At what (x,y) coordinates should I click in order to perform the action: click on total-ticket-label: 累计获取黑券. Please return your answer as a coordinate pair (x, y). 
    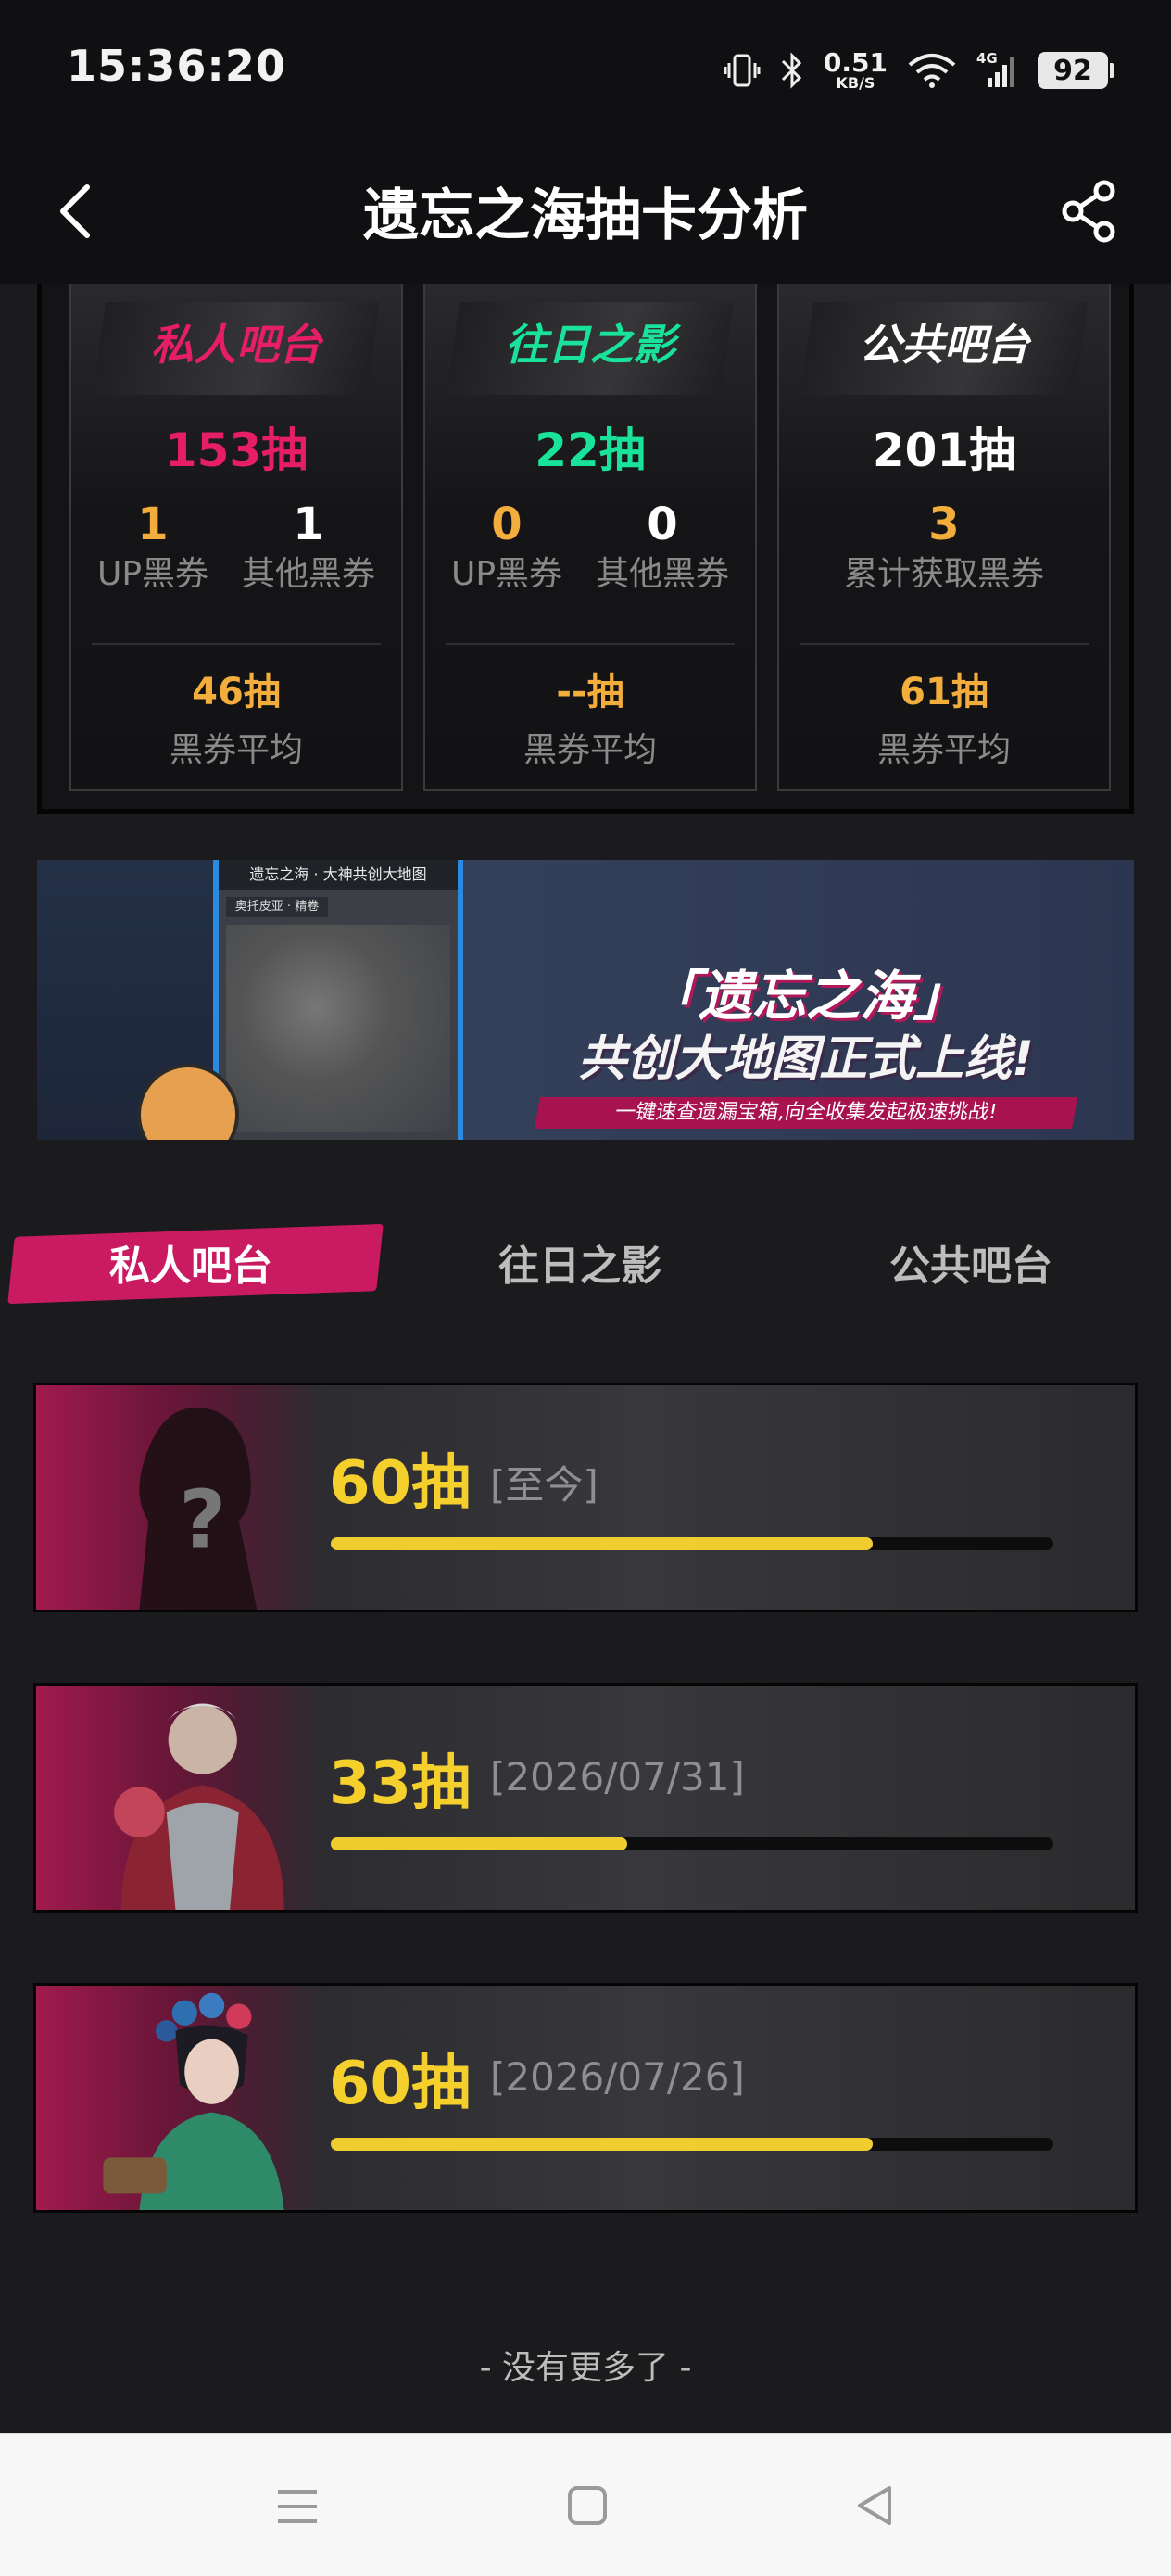
    Looking at the image, I should click on (944, 574).